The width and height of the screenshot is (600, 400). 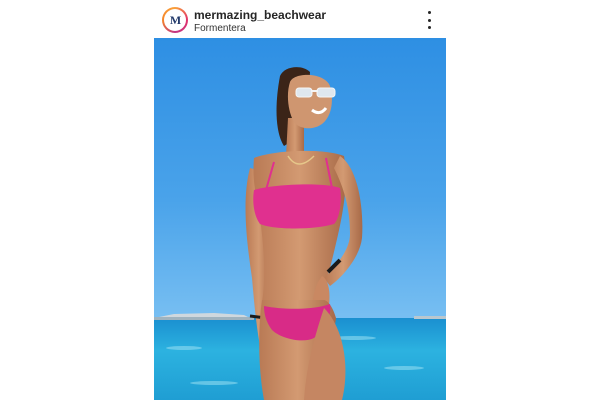 I want to click on face, so click(x=309, y=101).